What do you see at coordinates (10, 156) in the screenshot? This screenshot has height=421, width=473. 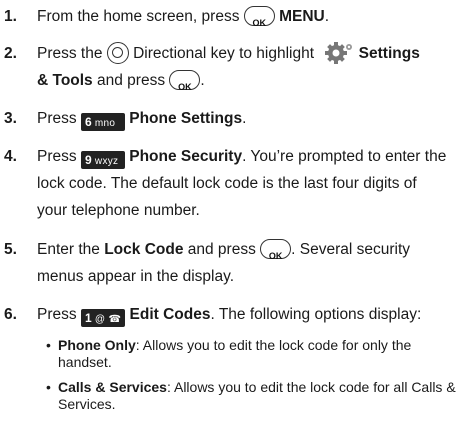 I see `step-number: 4.` at bounding box center [10, 156].